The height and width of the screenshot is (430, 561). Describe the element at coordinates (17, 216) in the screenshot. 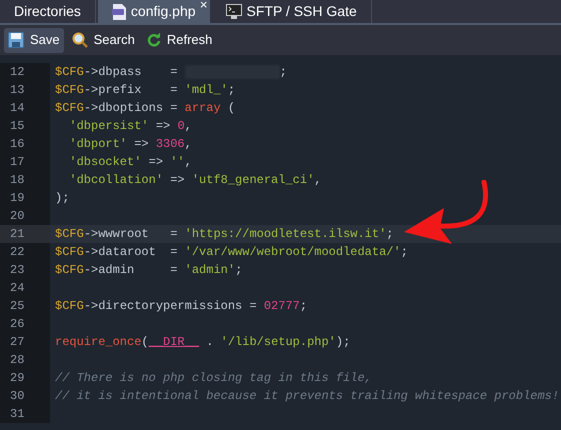

I see `line-number: 20` at that location.